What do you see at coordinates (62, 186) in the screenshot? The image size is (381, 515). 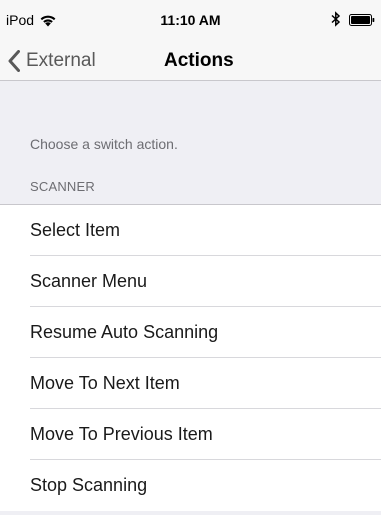 I see `section-header-scanner: SCANNER` at bounding box center [62, 186].